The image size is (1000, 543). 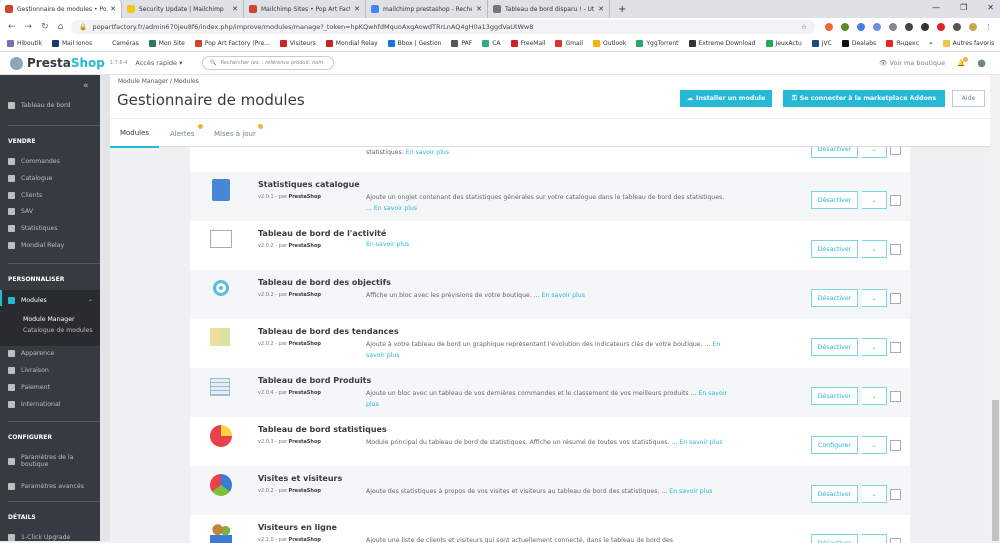 I want to click on bookmark: Mon Site, so click(x=166, y=43).